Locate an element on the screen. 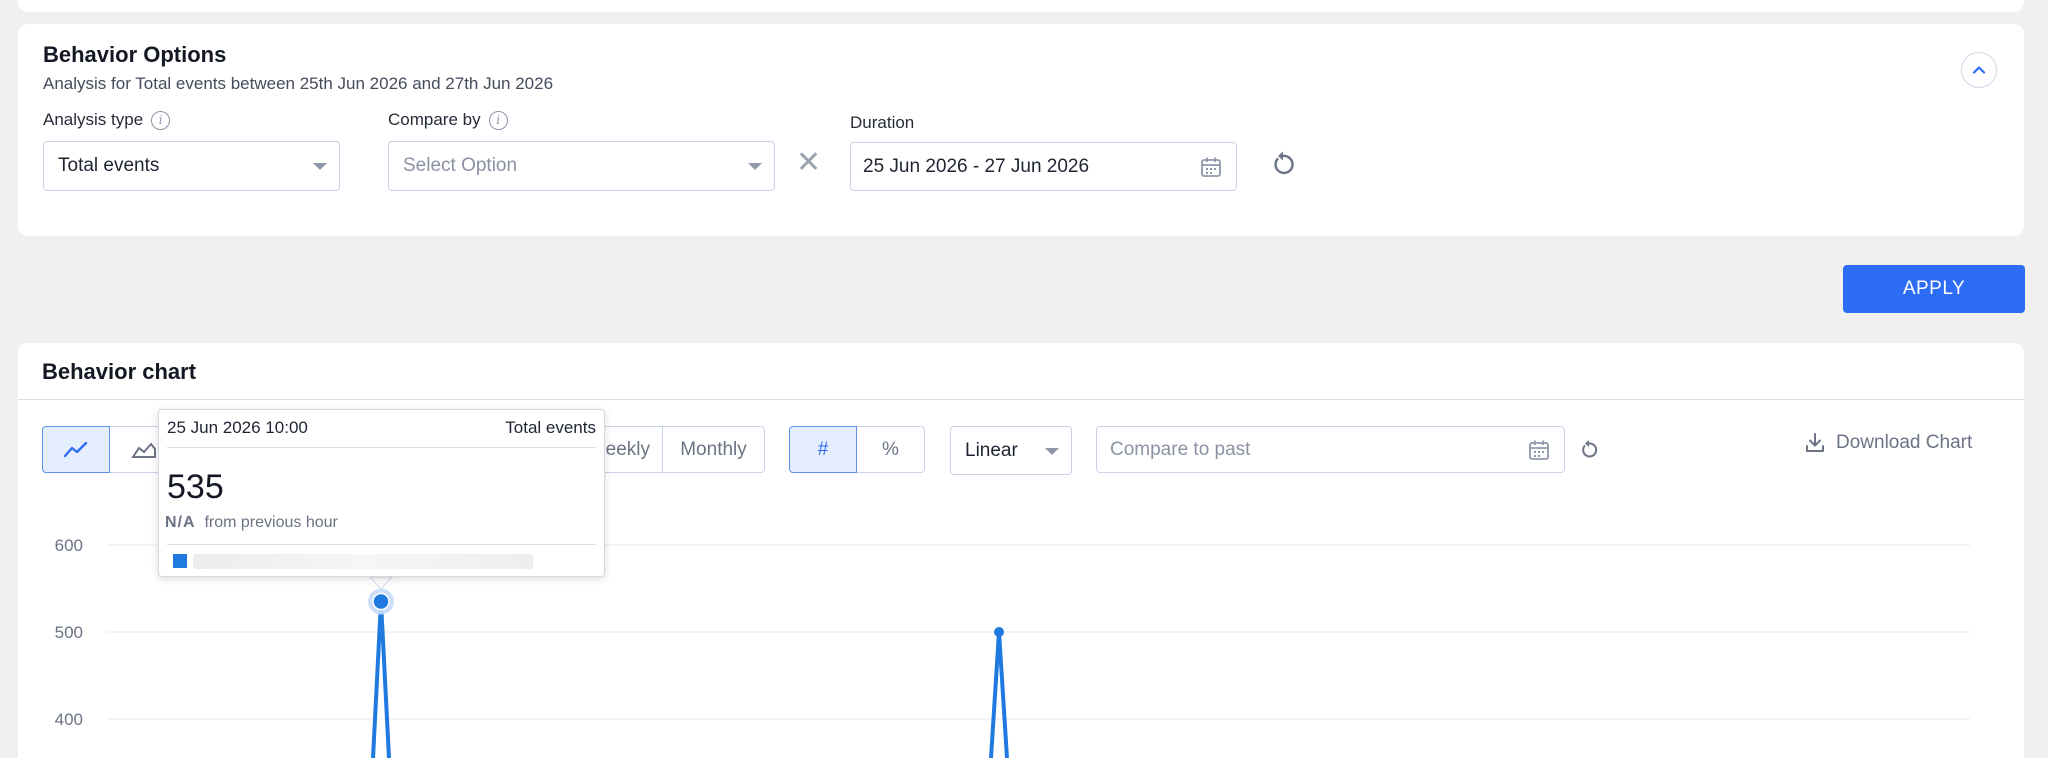 The width and height of the screenshot is (2048, 758). tooltip-series-swatch is located at coordinates (180, 561).